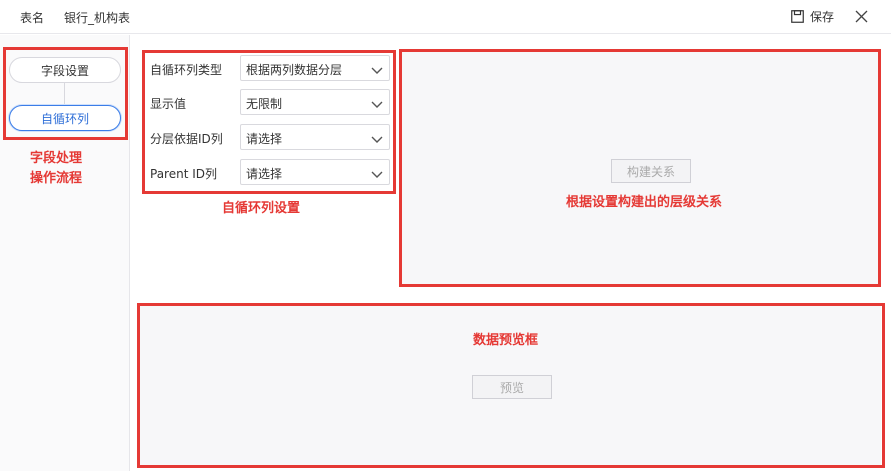  Describe the element at coordinates (186, 139) in the screenshot. I see `layer-id-label: 分层依据ID列` at that location.